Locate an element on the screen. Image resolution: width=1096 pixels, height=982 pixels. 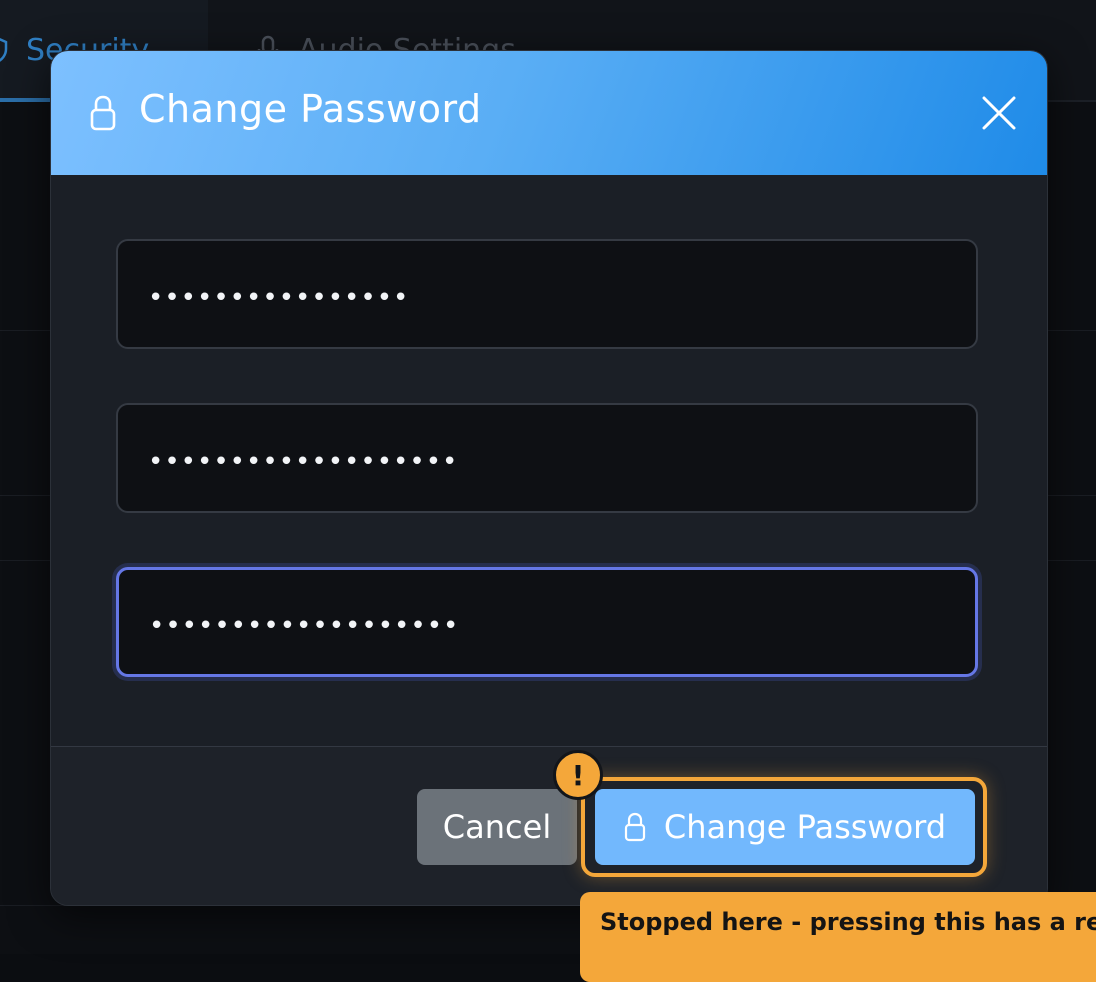
current-password-field is located at coordinates (547, 294).